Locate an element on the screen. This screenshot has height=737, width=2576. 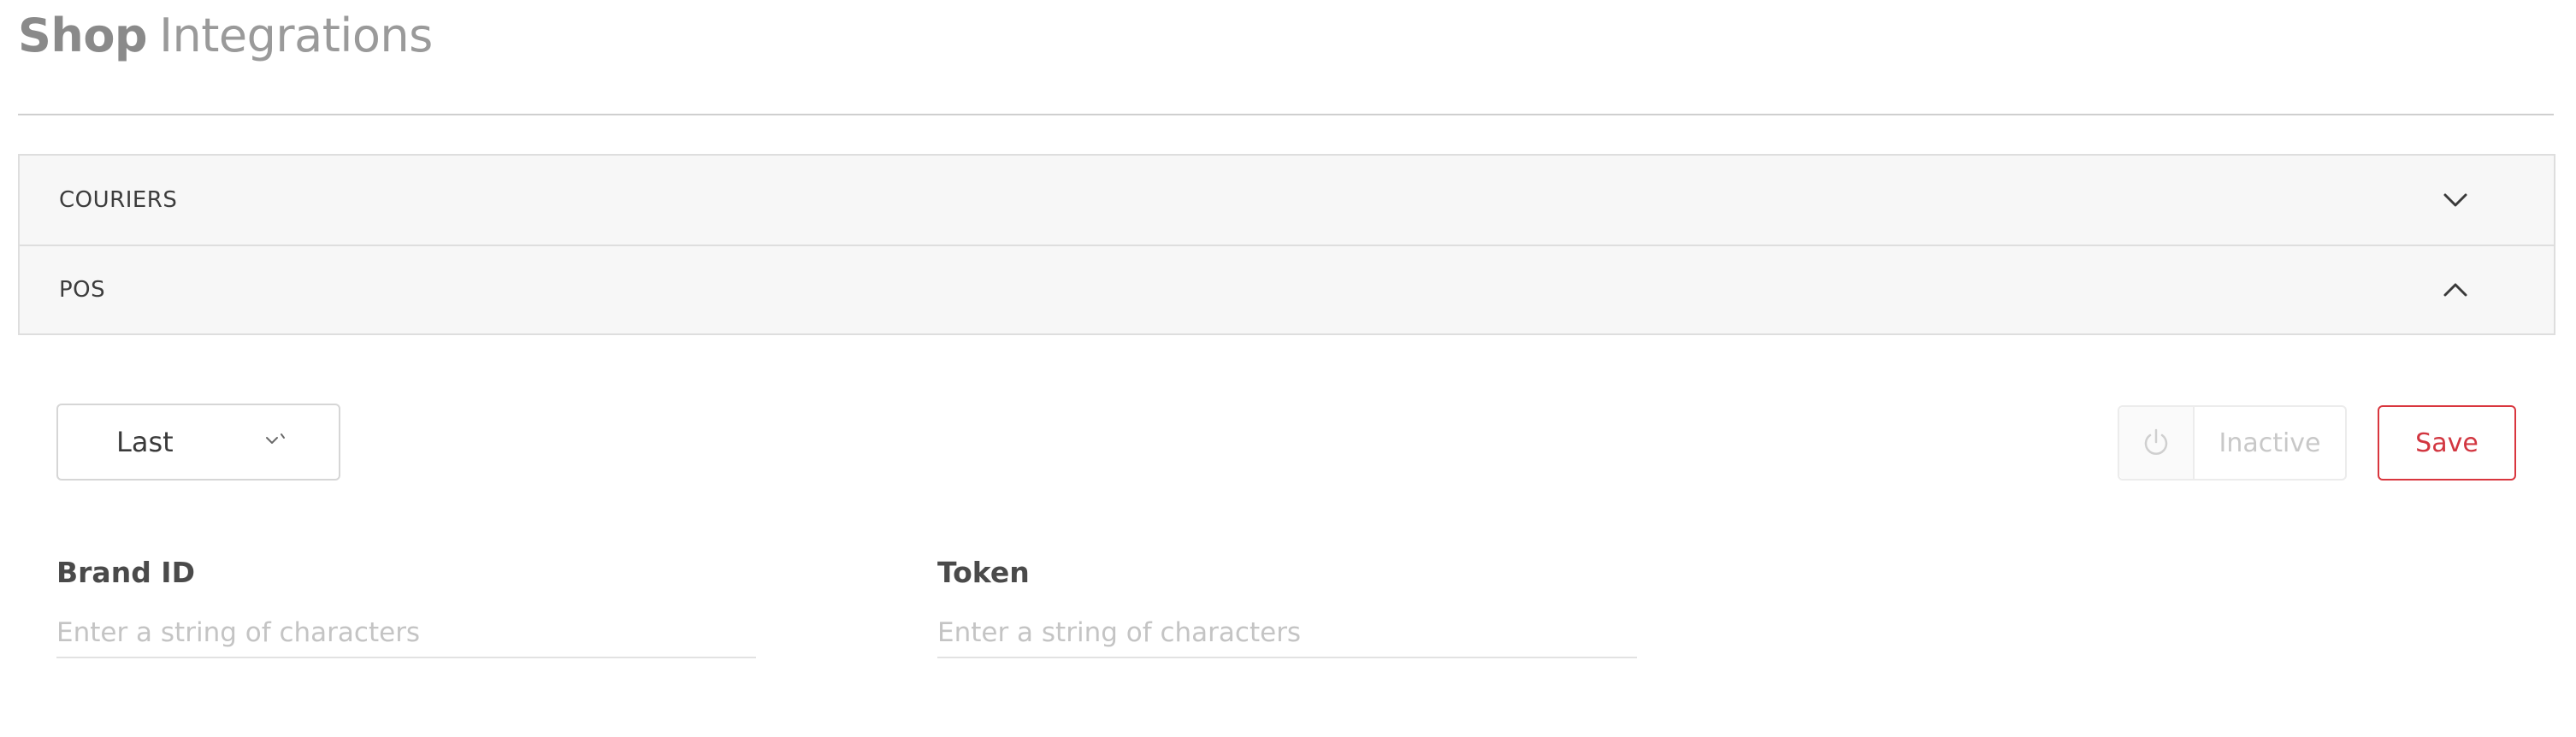
status-label: Inactive is located at coordinates (2270, 442).